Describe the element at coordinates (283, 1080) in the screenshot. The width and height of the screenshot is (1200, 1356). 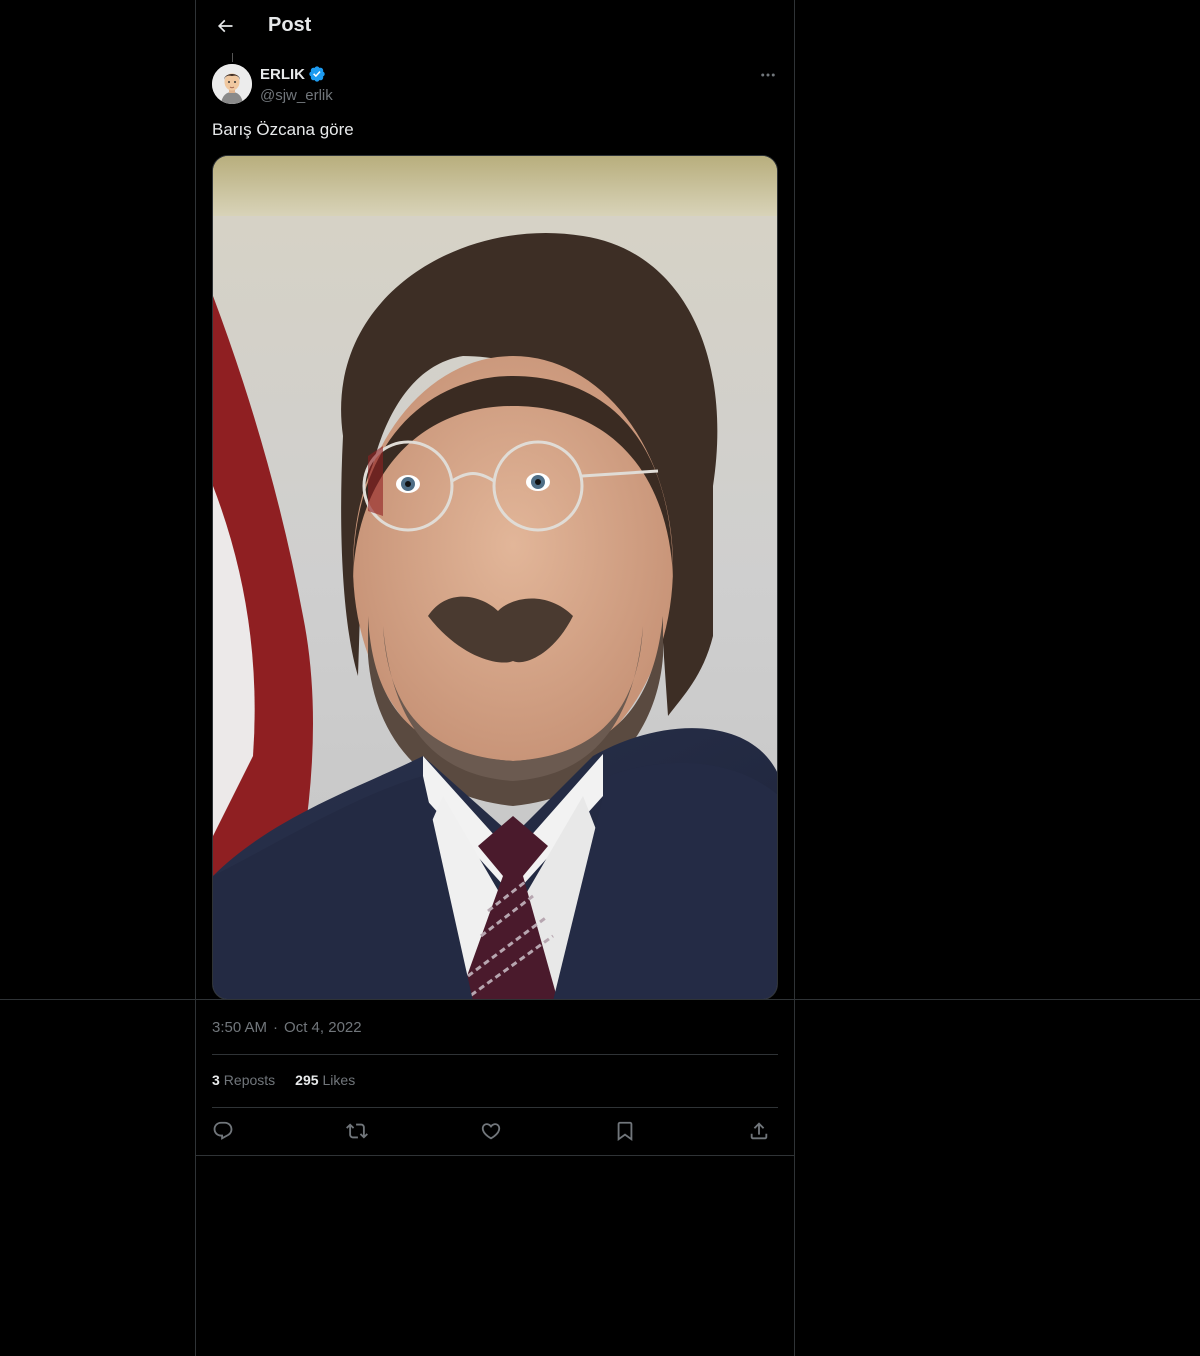
I see `post-stats: 3 Reposts 295 Likes` at that location.